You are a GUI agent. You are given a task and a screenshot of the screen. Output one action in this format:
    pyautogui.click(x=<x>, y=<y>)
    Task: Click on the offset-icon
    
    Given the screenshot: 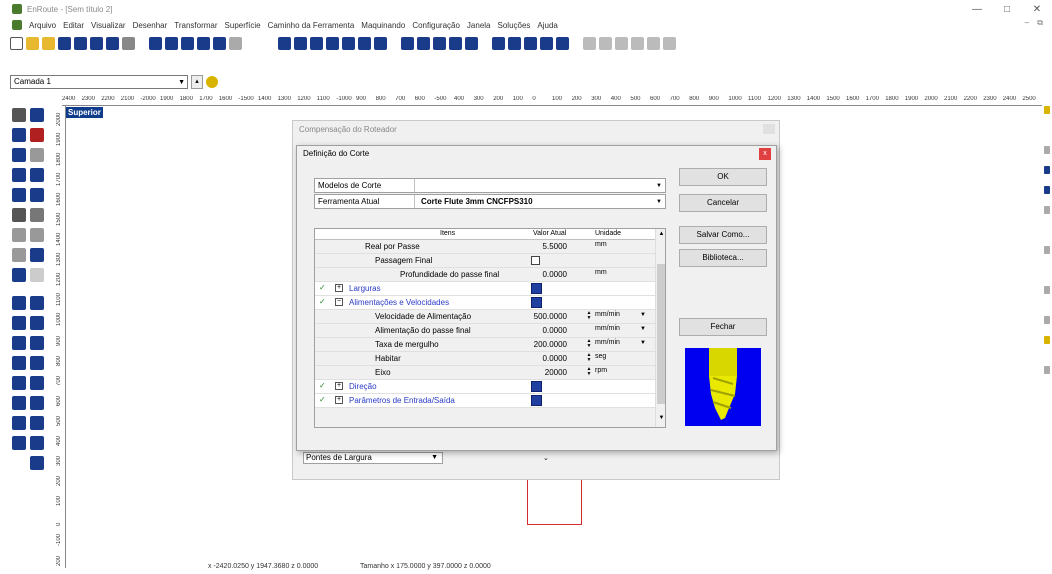 What is the action you would take?
    pyautogui.click(x=37, y=195)
    